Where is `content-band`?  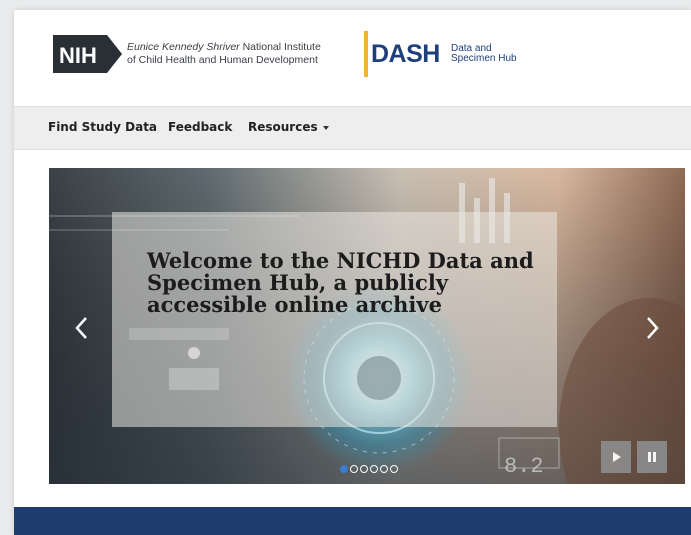
content-band is located at coordinates (352, 521).